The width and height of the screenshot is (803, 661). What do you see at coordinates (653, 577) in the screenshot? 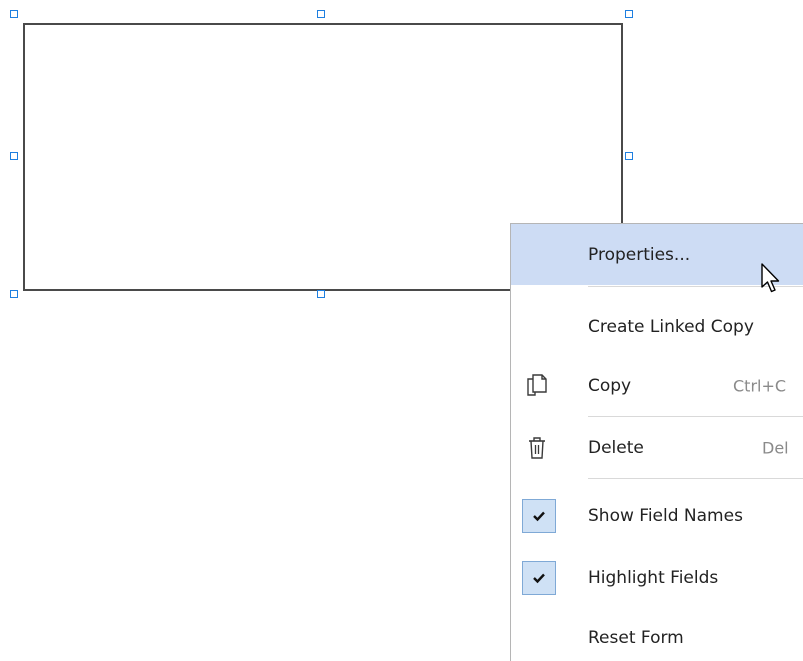
I see `menu-item-label: Highlight Fields` at bounding box center [653, 577].